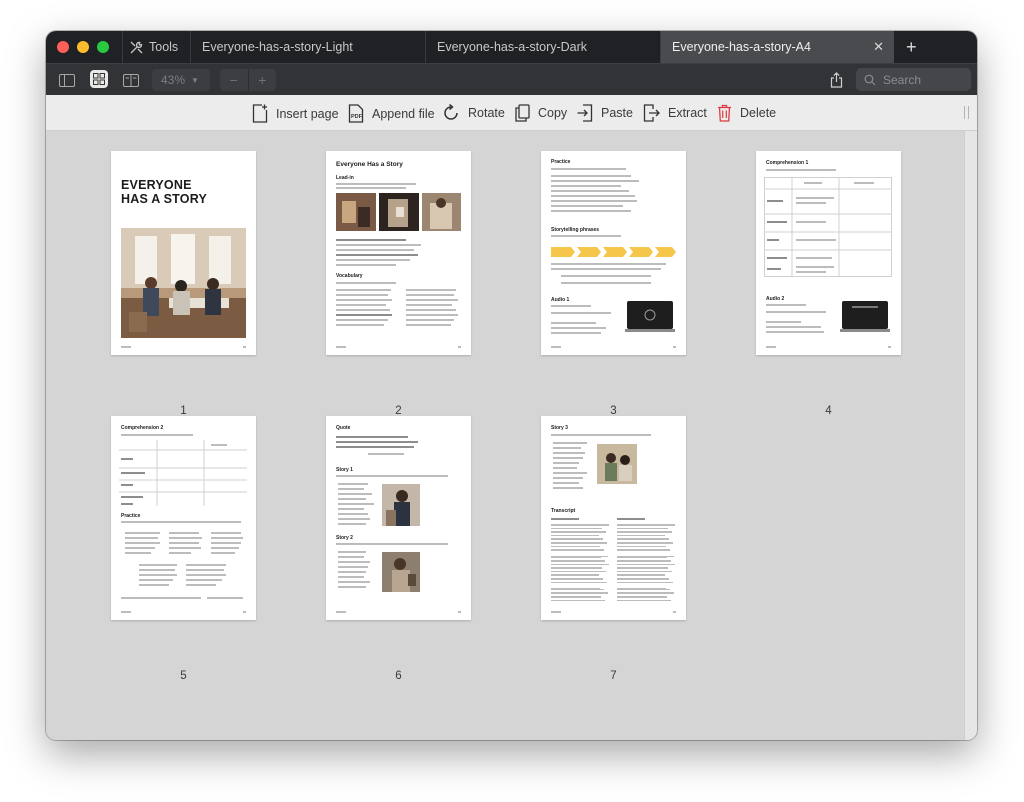 The height and width of the screenshot is (802, 1024). Describe the element at coordinates (511, 79) in the screenshot. I see `view-toolbar: 43% ▼ − + Search` at that location.